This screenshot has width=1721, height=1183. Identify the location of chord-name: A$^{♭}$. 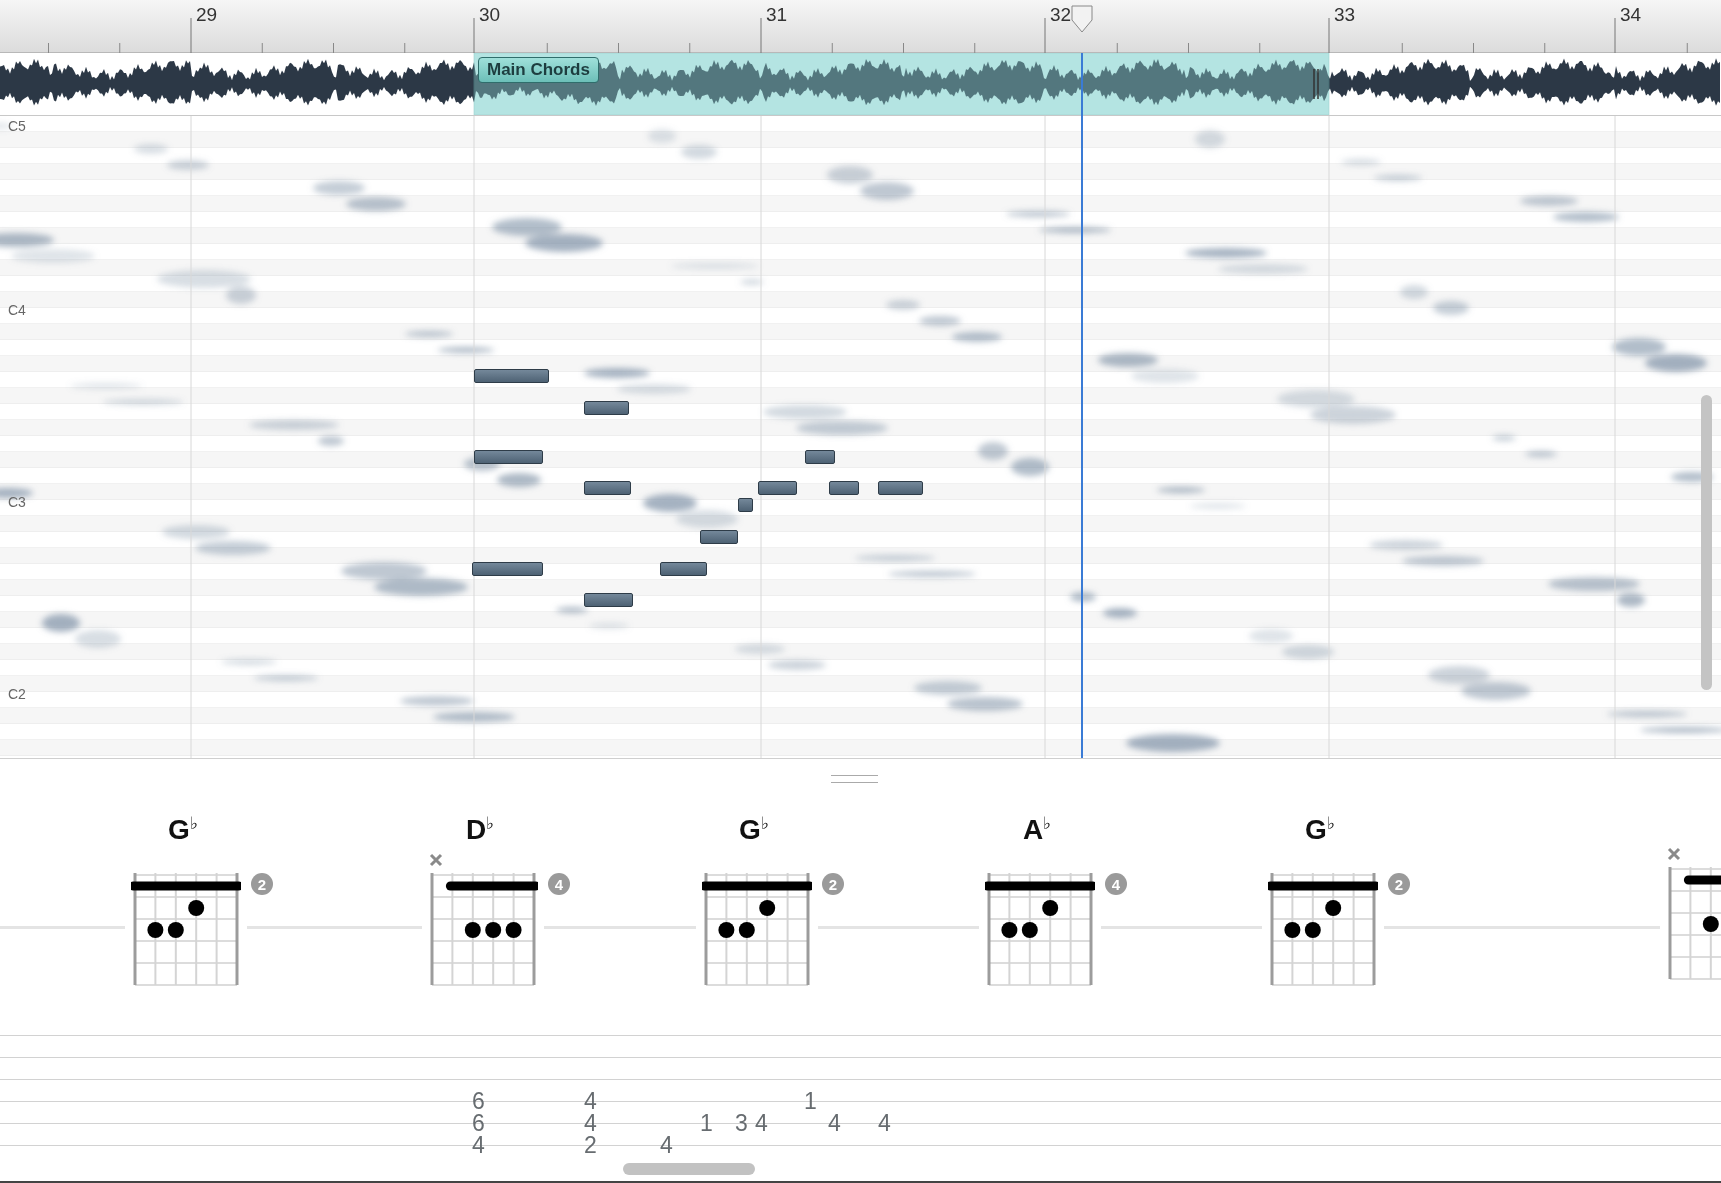
(1037, 830).